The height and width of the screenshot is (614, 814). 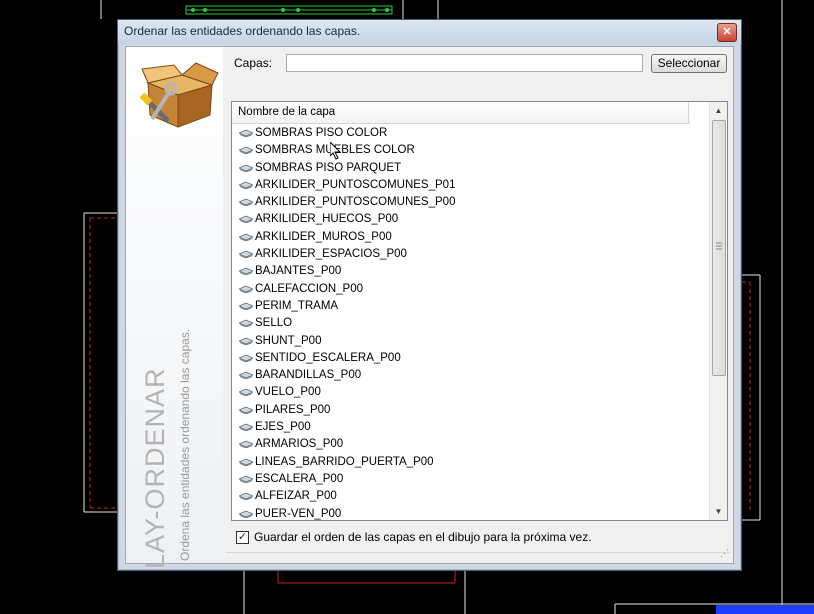 What do you see at coordinates (296, 496) in the screenshot?
I see `layer-name: ALFEIZAR_P00` at bounding box center [296, 496].